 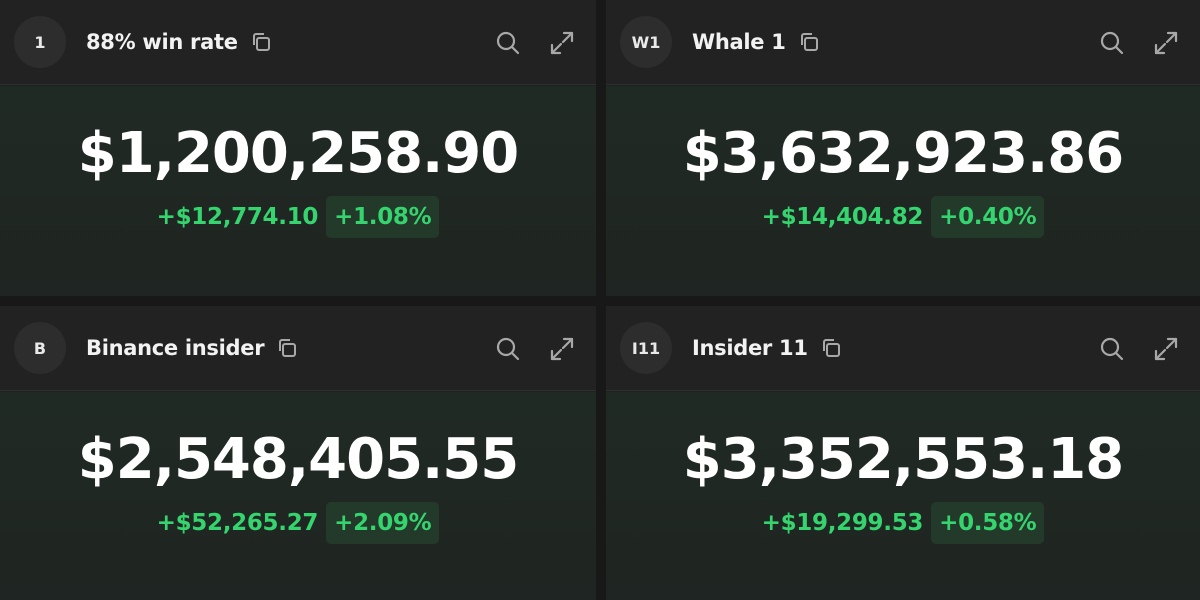 I want to click on change-row: +$19,299.53 +0.58%, so click(x=903, y=523).